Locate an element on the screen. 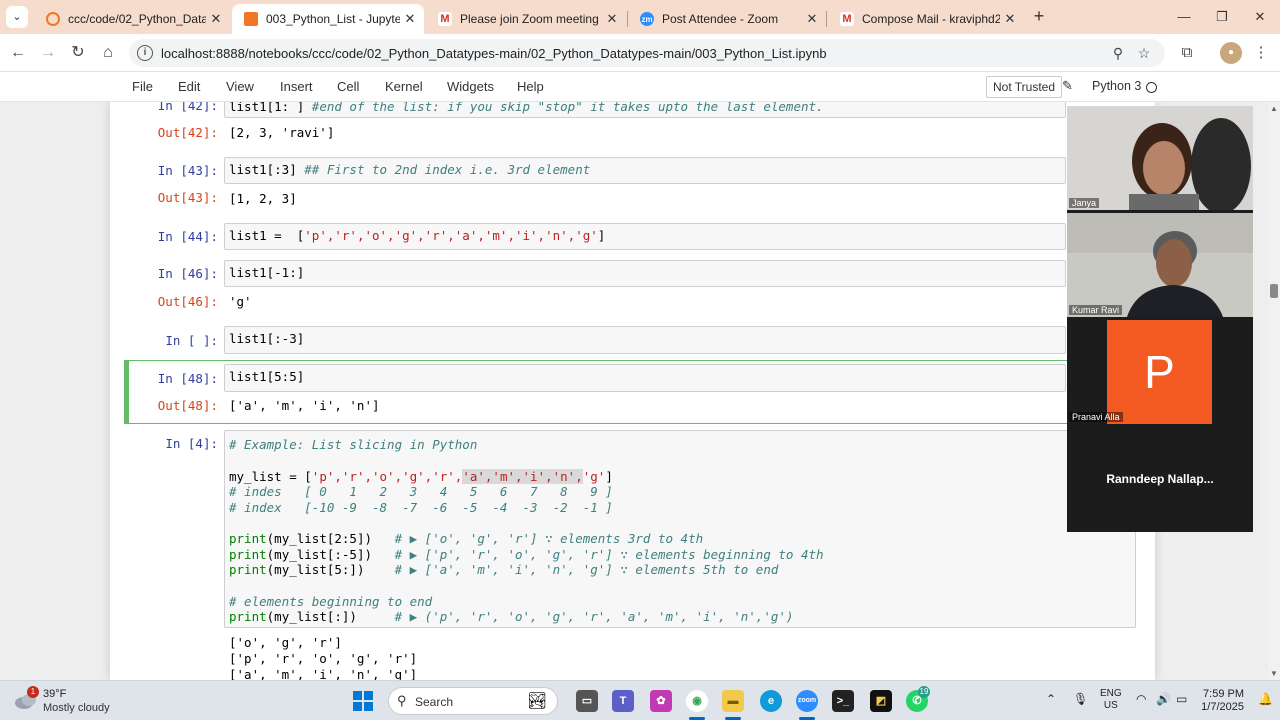  input-prompt: In [48]: is located at coordinates (187, 378).